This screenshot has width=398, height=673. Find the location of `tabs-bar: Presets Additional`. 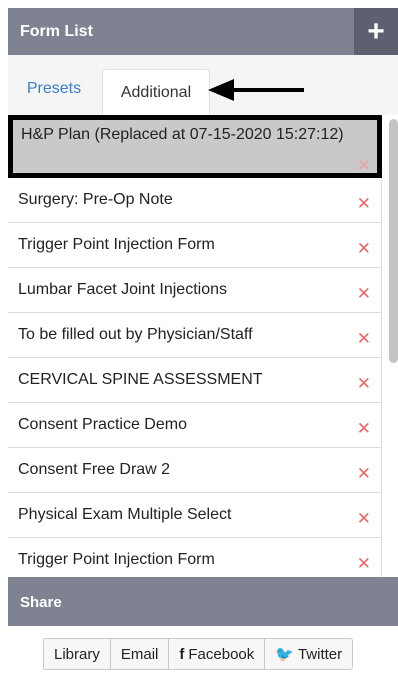

tabs-bar: Presets Additional is located at coordinates (203, 85).